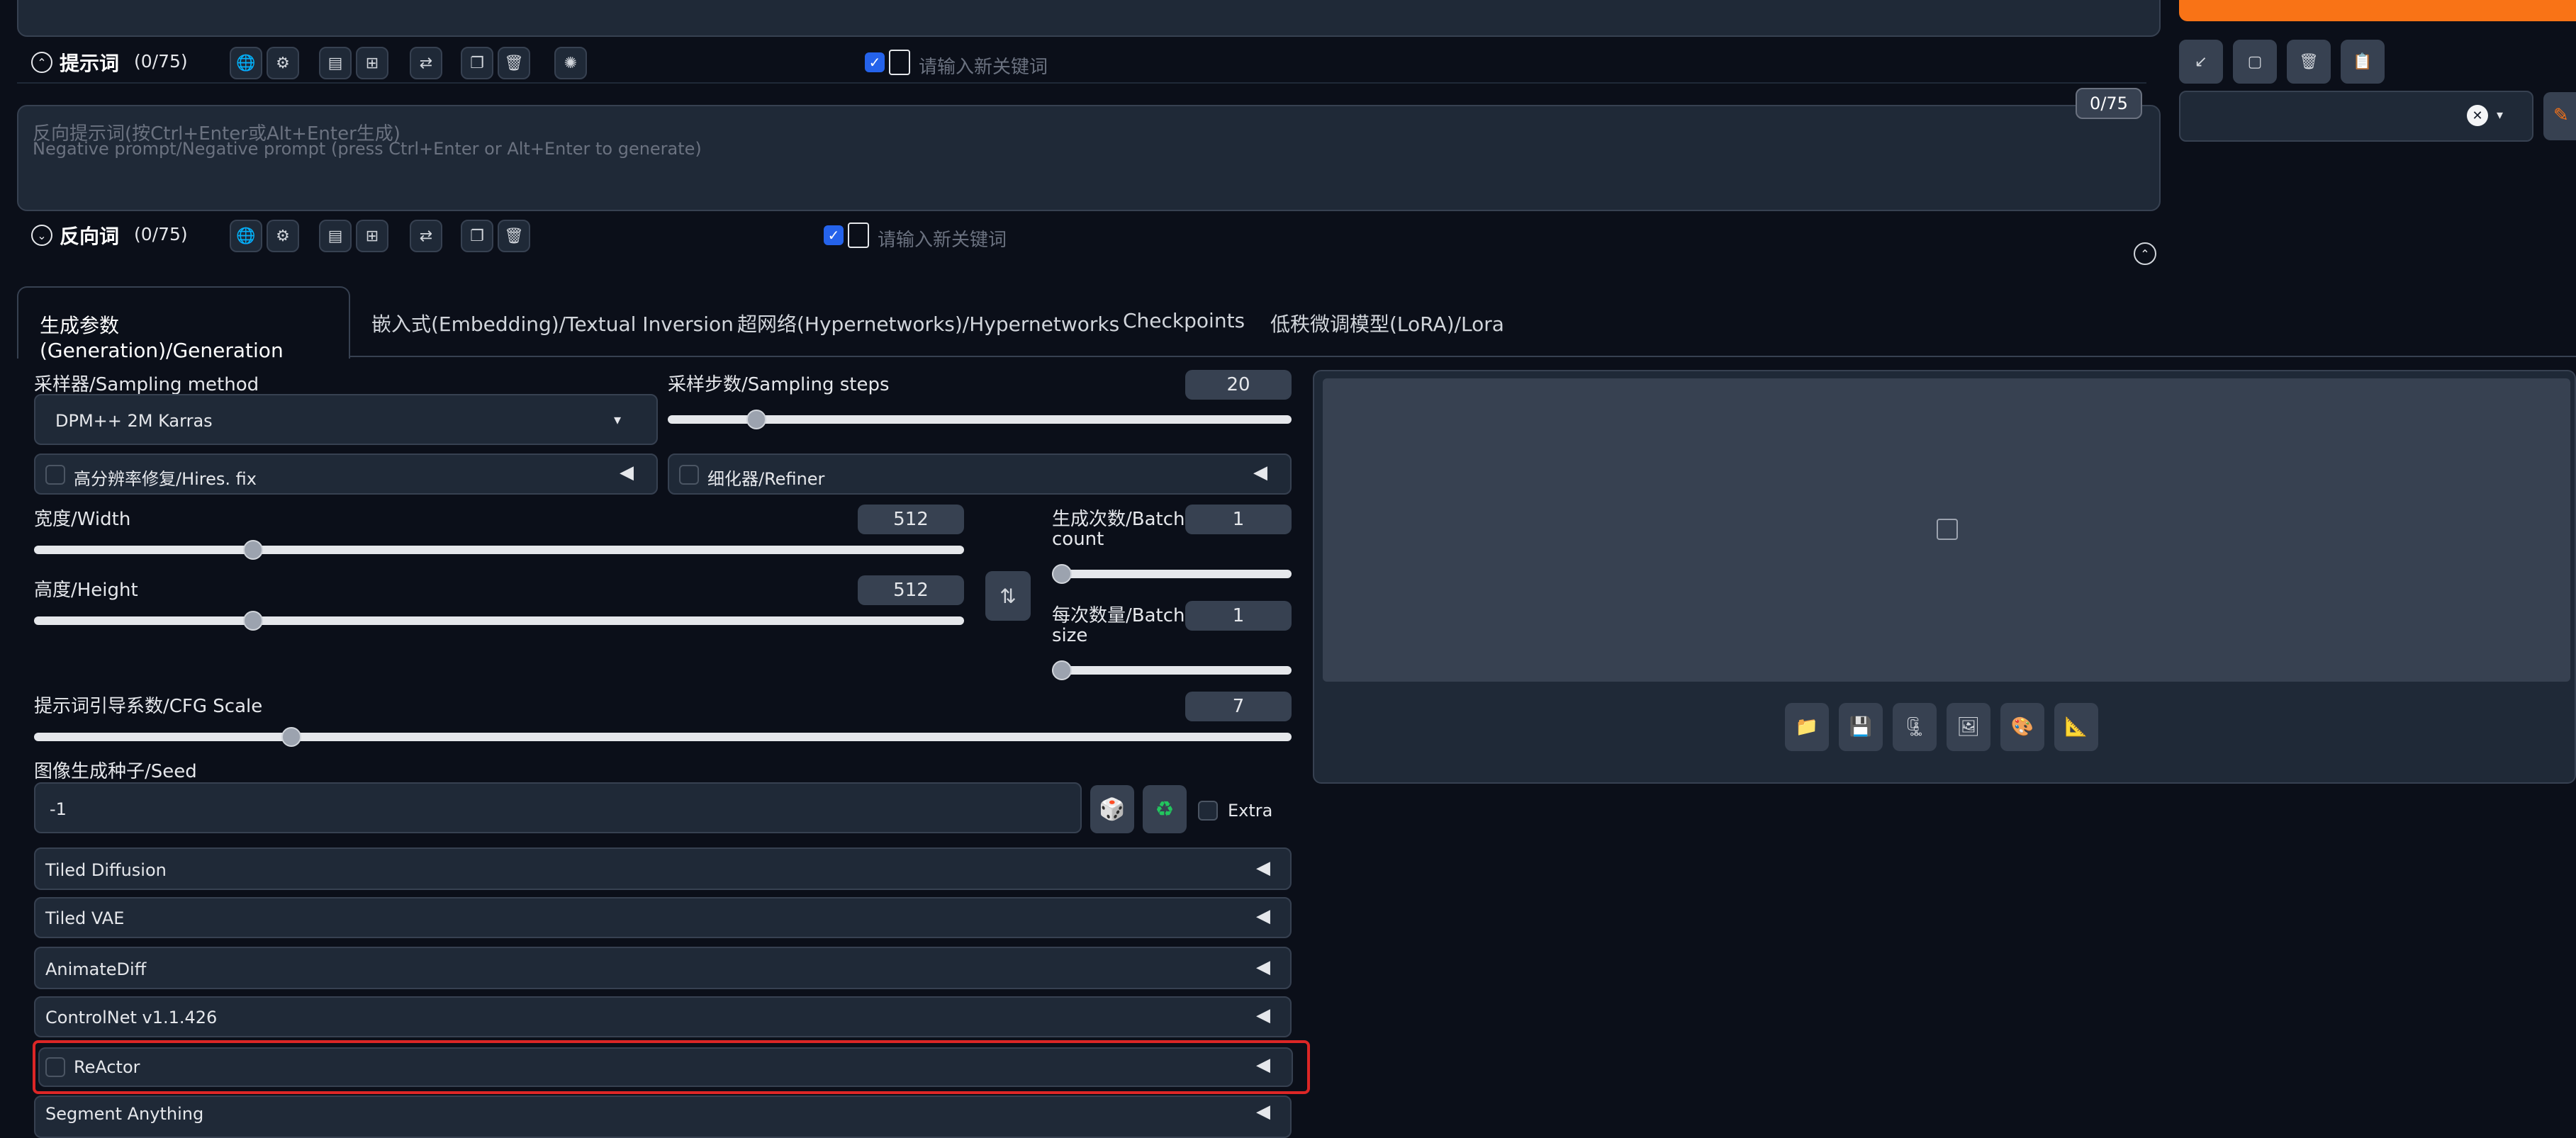 The width and height of the screenshot is (2576, 1138). I want to click on clear-icon: ✕, so click(2477, 115).